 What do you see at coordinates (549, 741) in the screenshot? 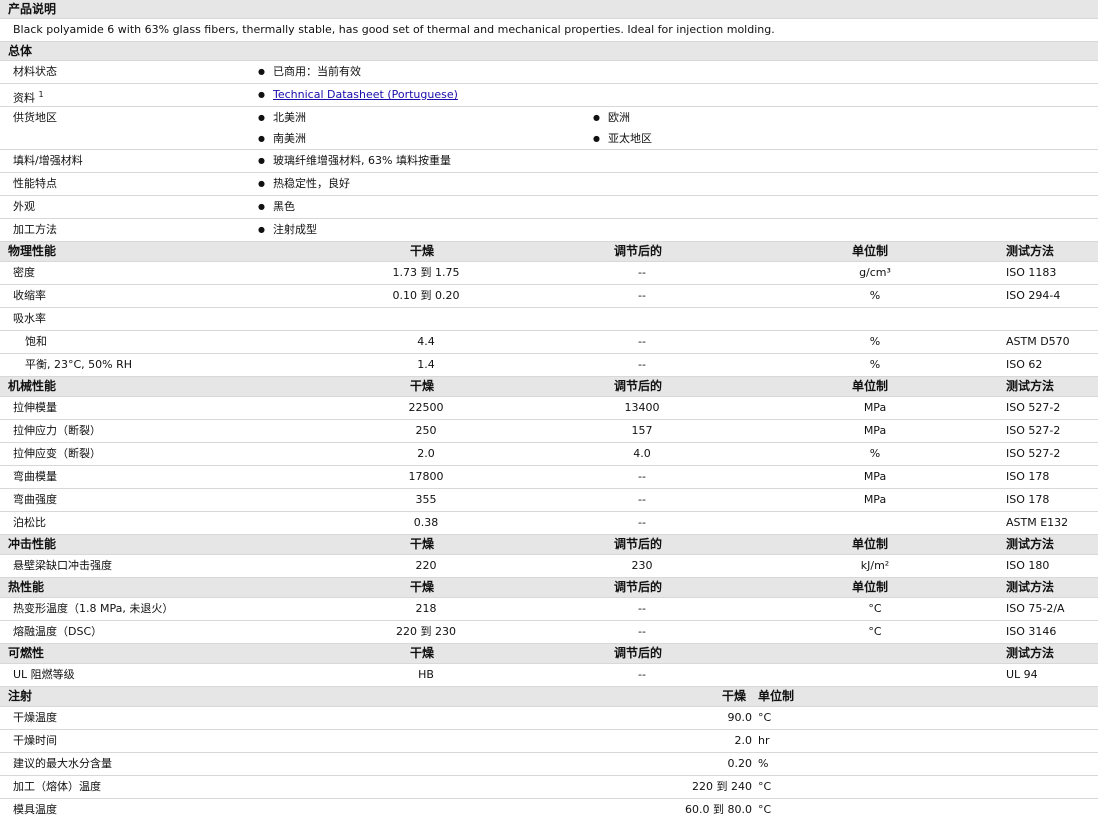
I see `table-row: 干燥时间 2.0 hr` at bounding box center [549, 741].